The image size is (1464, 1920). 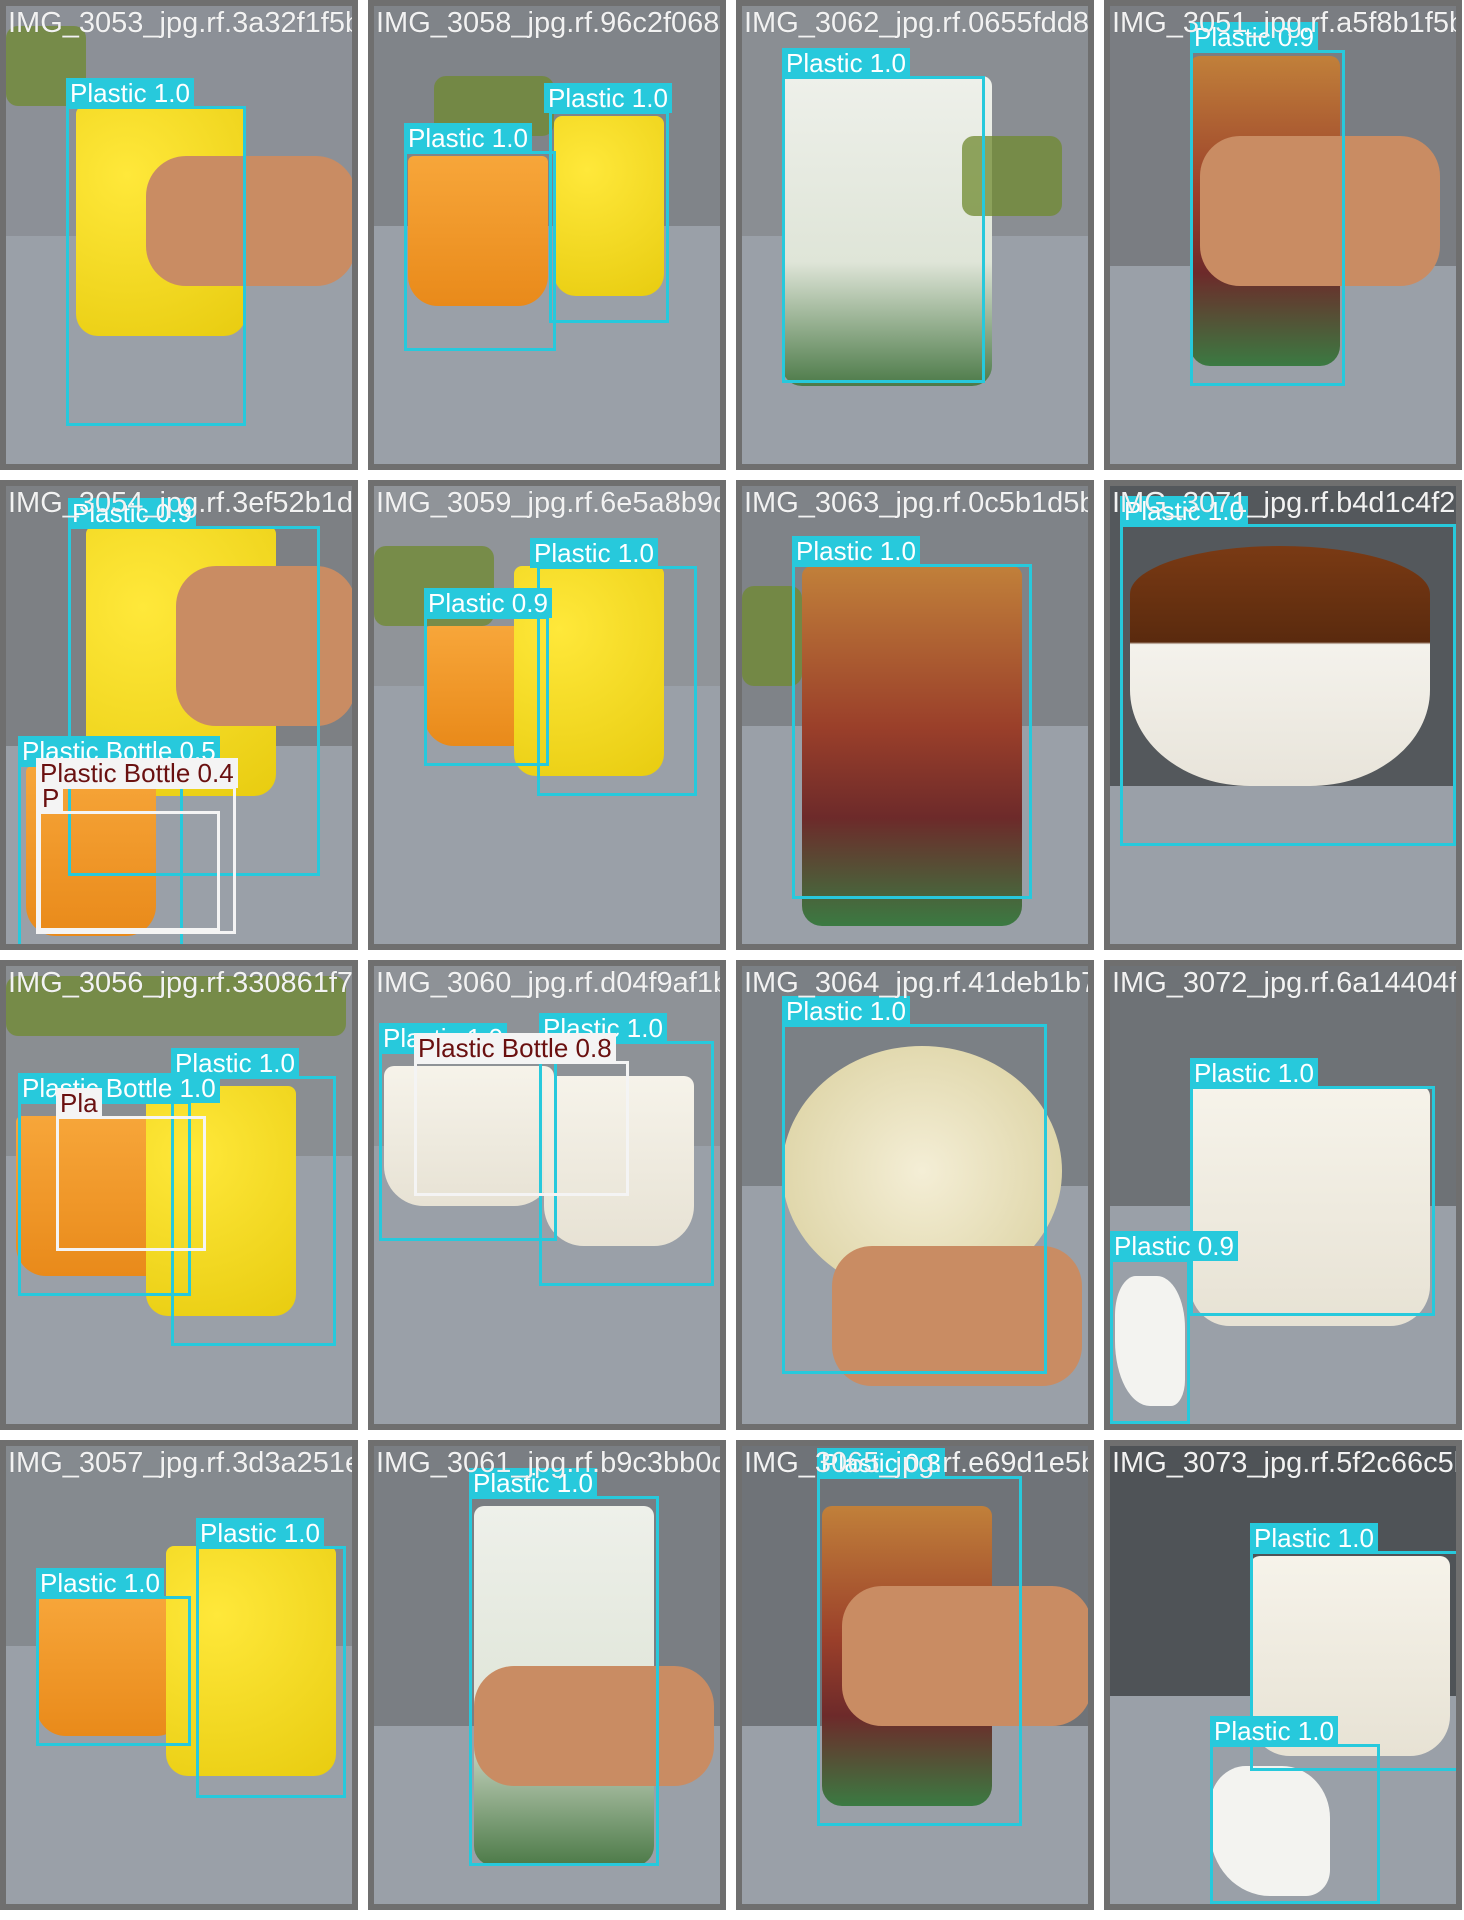 I want to click on result-tile: Plastic 0.3IMG_3065_jpg.rf.e69d1e5b61113, so click(x=915, y=1675).